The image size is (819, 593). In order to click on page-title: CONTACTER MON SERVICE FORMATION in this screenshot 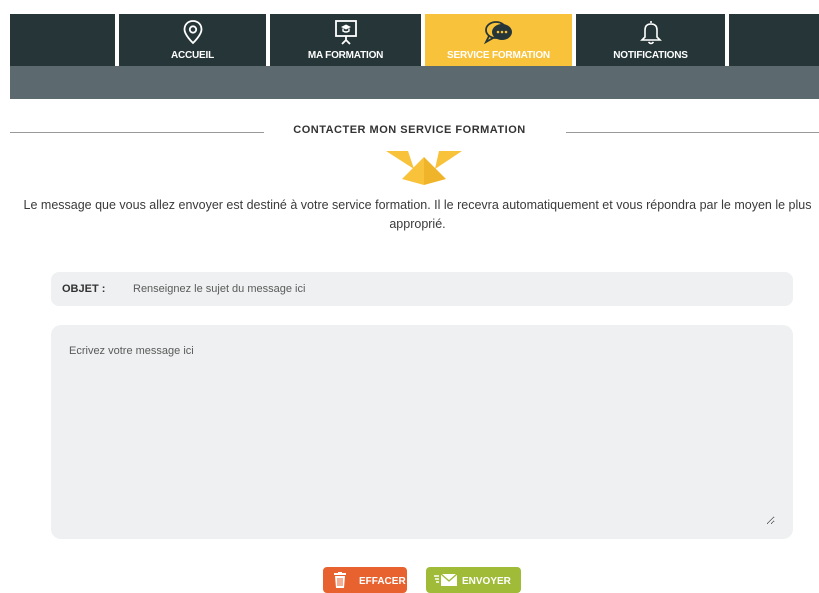, I will do `click(409, 130)`.